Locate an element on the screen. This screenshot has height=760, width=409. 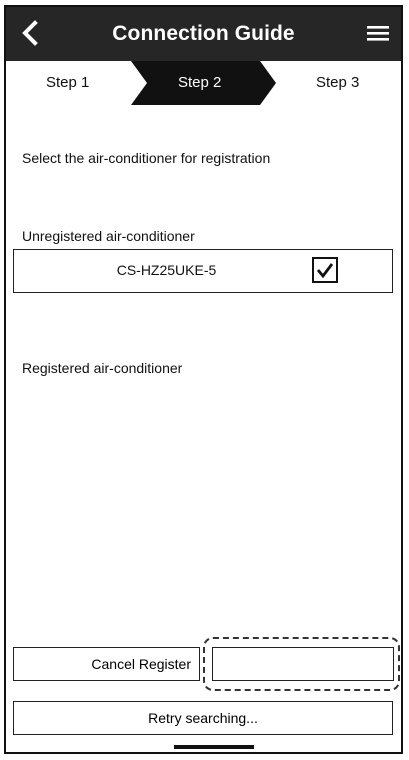
chevron-left-icon is located at coordinates (31, 33).